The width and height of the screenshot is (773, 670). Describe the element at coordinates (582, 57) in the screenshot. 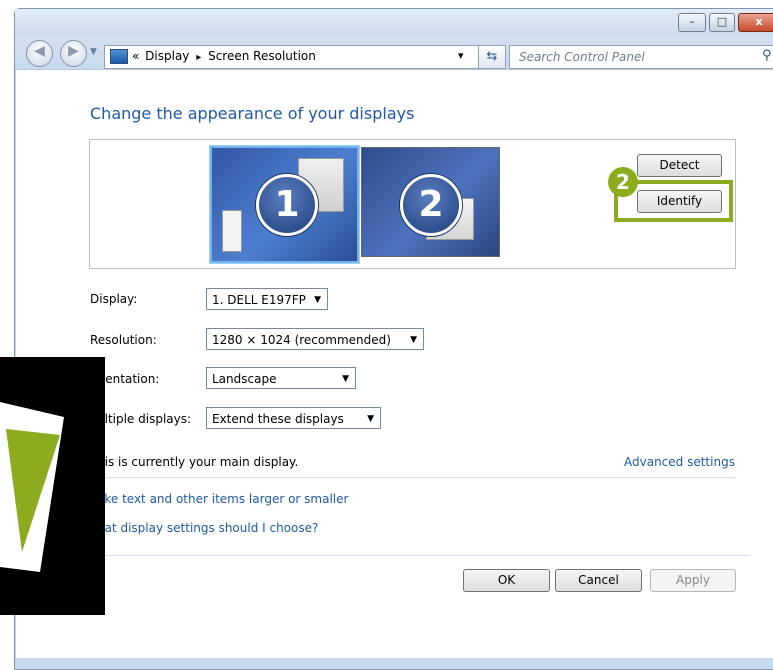

I see `search-placeholder: Search Control Panel` at that location.